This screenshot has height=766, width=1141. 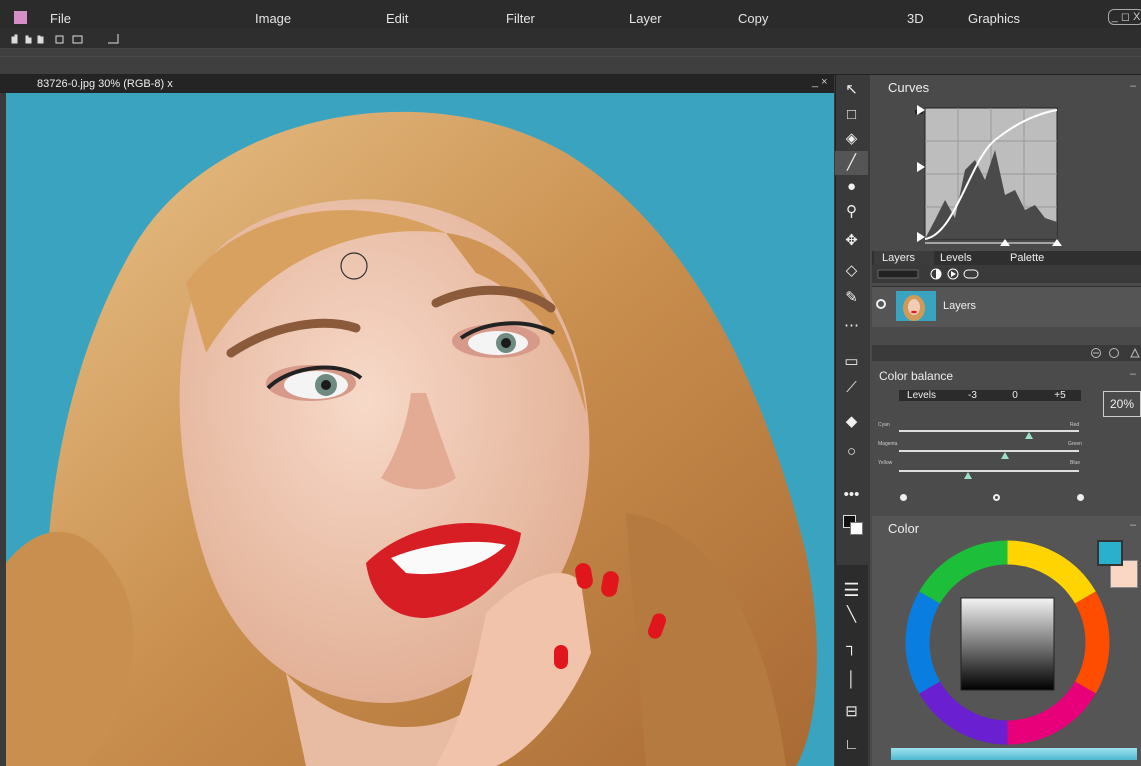 I want to click on layers-footer-icons, so click(x=1115, y=353).